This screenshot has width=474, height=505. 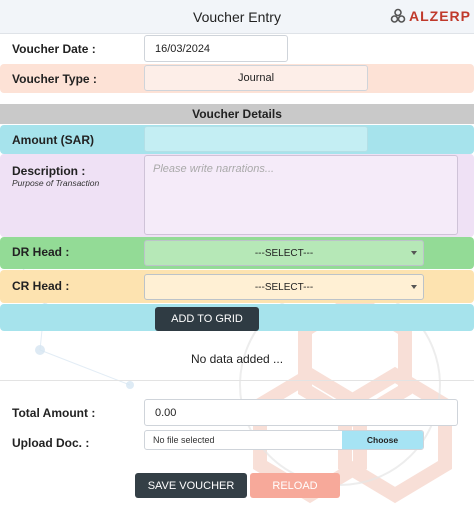 I want to click on cr-head-row: CR Head : ---SELECT---, so click(x=237, y=286).